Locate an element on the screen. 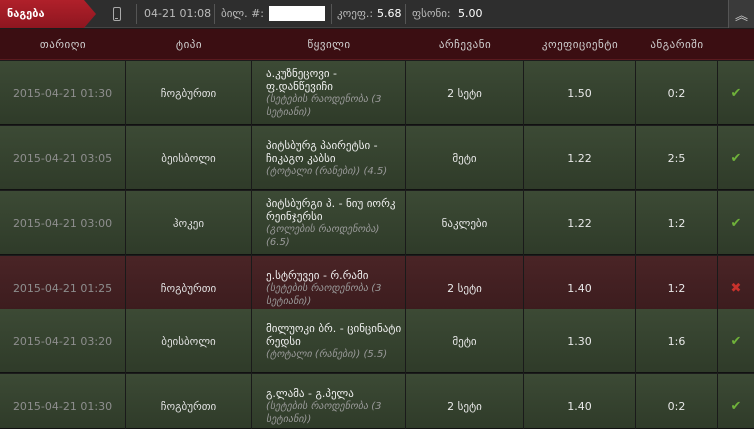 This screenshot has width=754, height=429. coef-value: 5.68 is located at coordinates (389, 13).